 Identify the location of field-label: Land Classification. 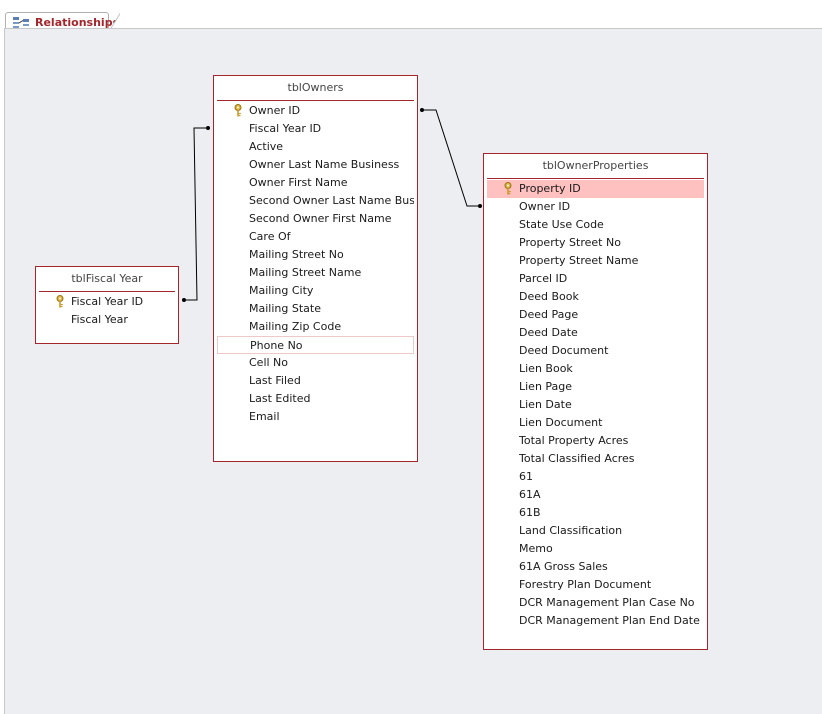
(571, 530).